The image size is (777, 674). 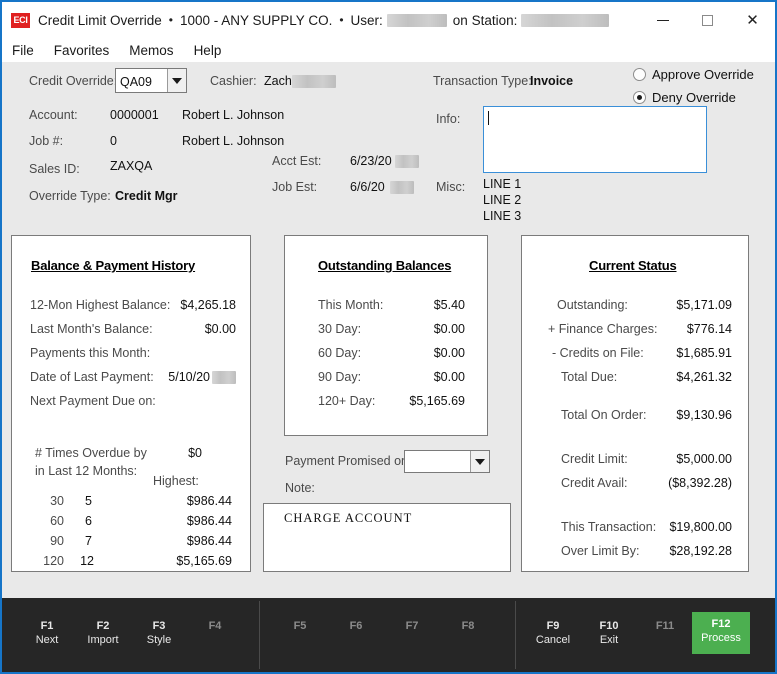 What do you see at coordinates (704, 459) in the screenshot?
I see `status-row-5-value: $5,000.00` at bounding box center [704, 459].